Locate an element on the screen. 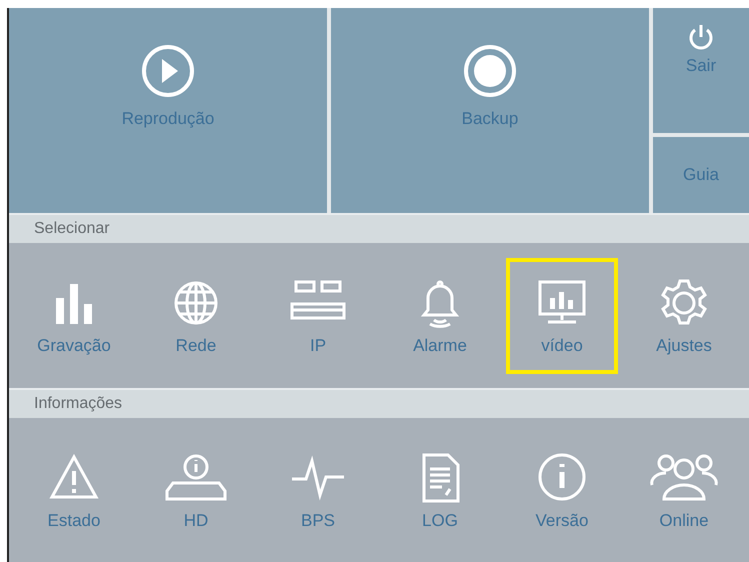  item-label: Ajustes is located at coordinates (684, 346).